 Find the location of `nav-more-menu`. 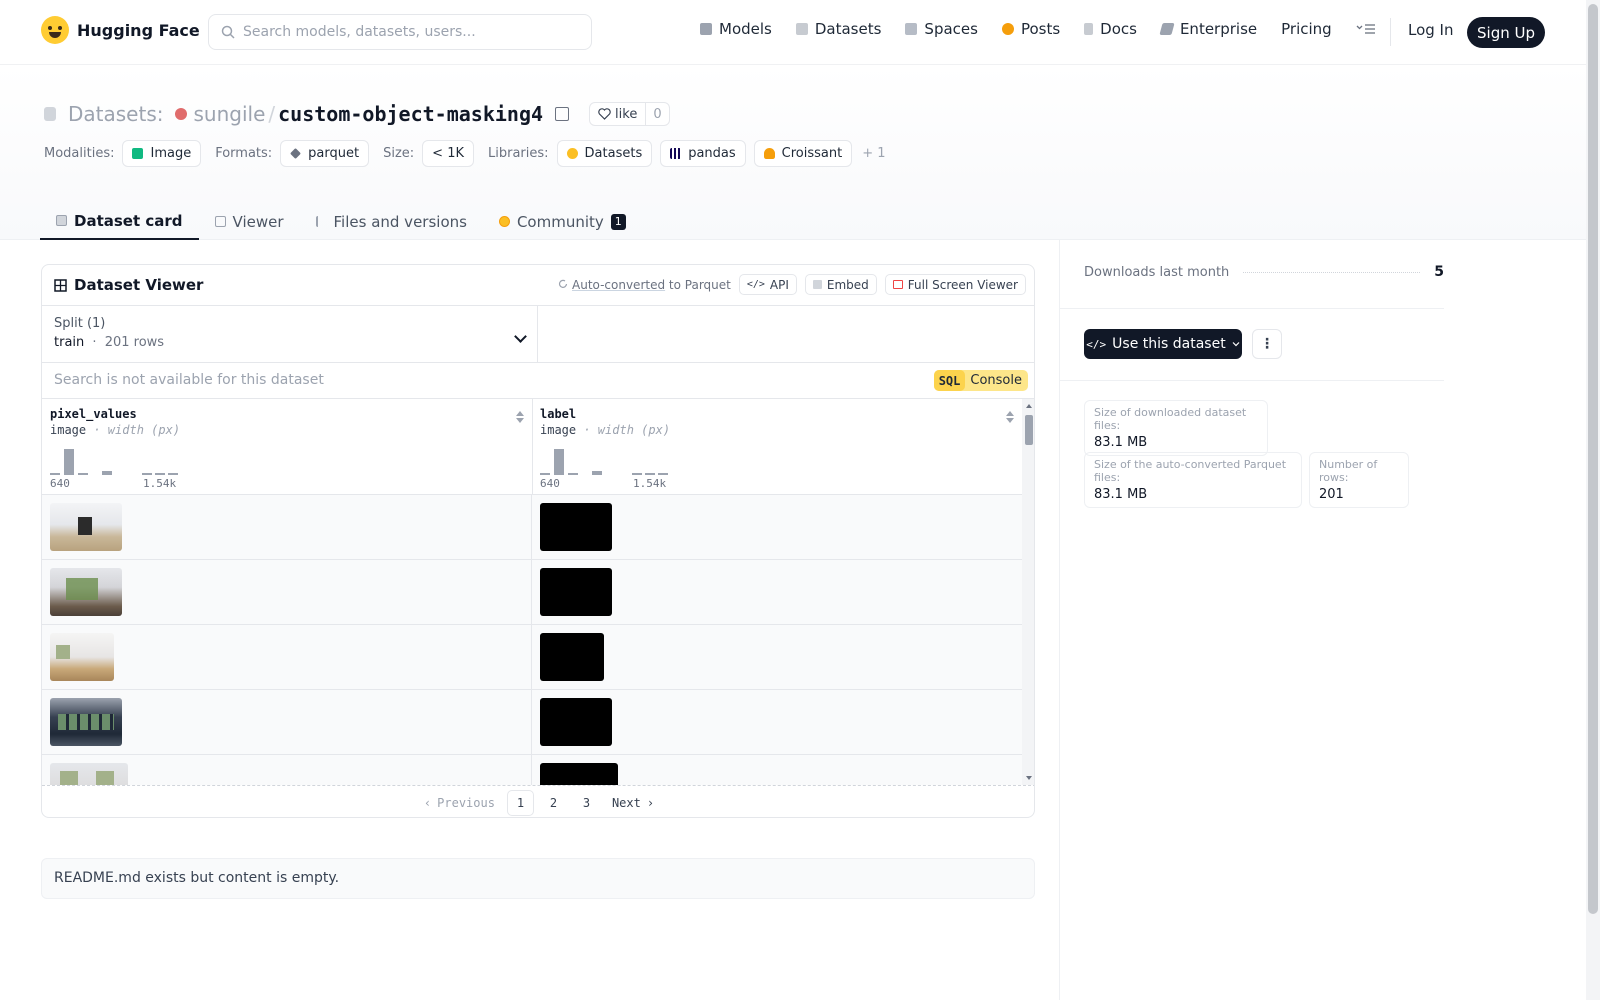

nav-more-menu is located at coordinates (1366, 29).